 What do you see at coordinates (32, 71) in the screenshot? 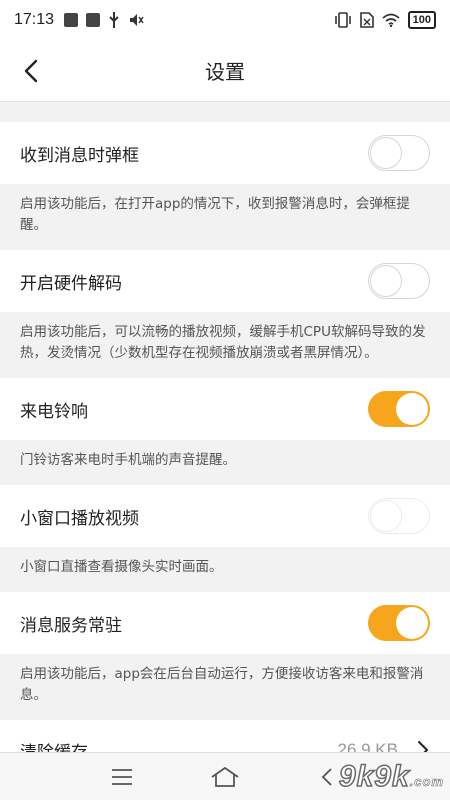
I see `back-arrow-icon` at bounding box center [32, 71].